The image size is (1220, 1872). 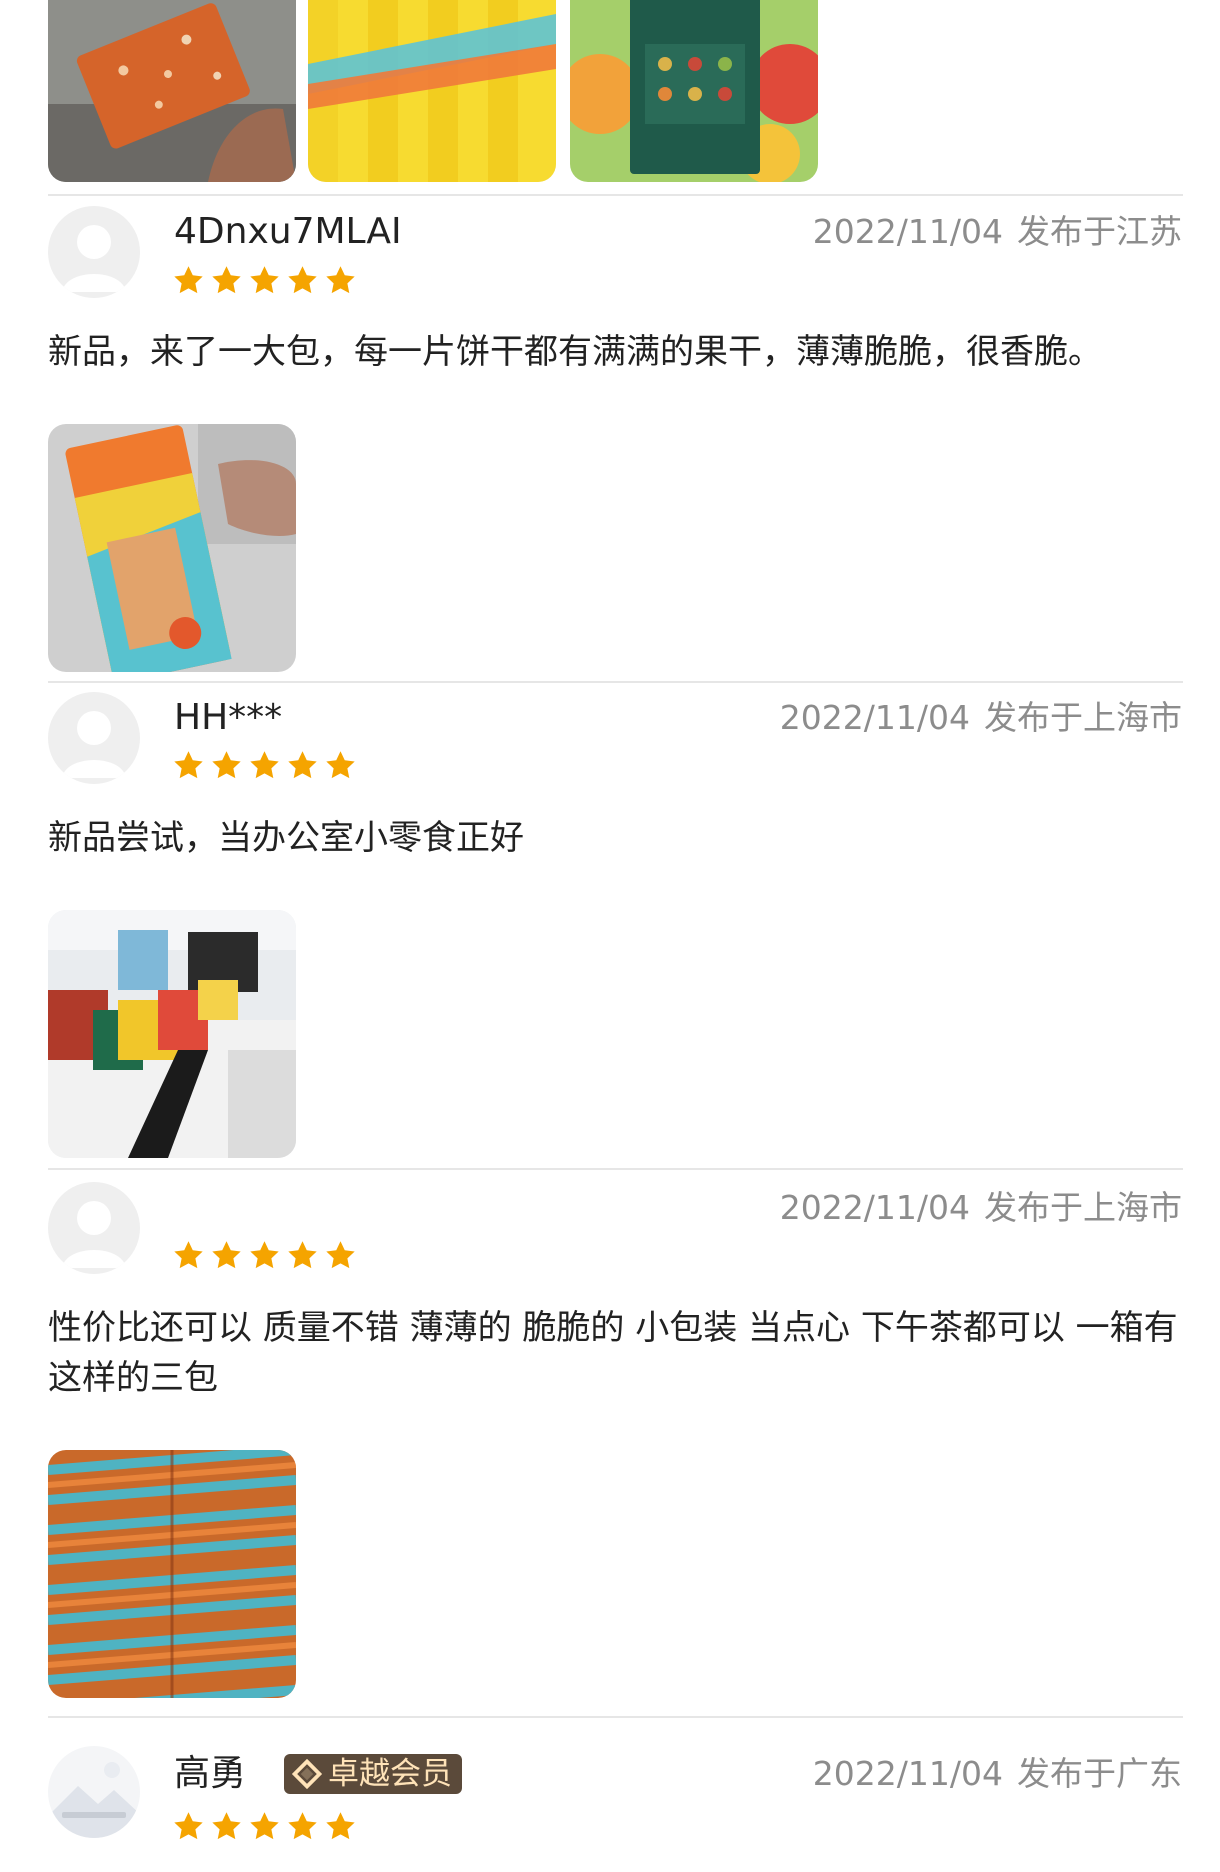 I want to click on review-location: 发布于江苏, so click(x=1099, y=231).